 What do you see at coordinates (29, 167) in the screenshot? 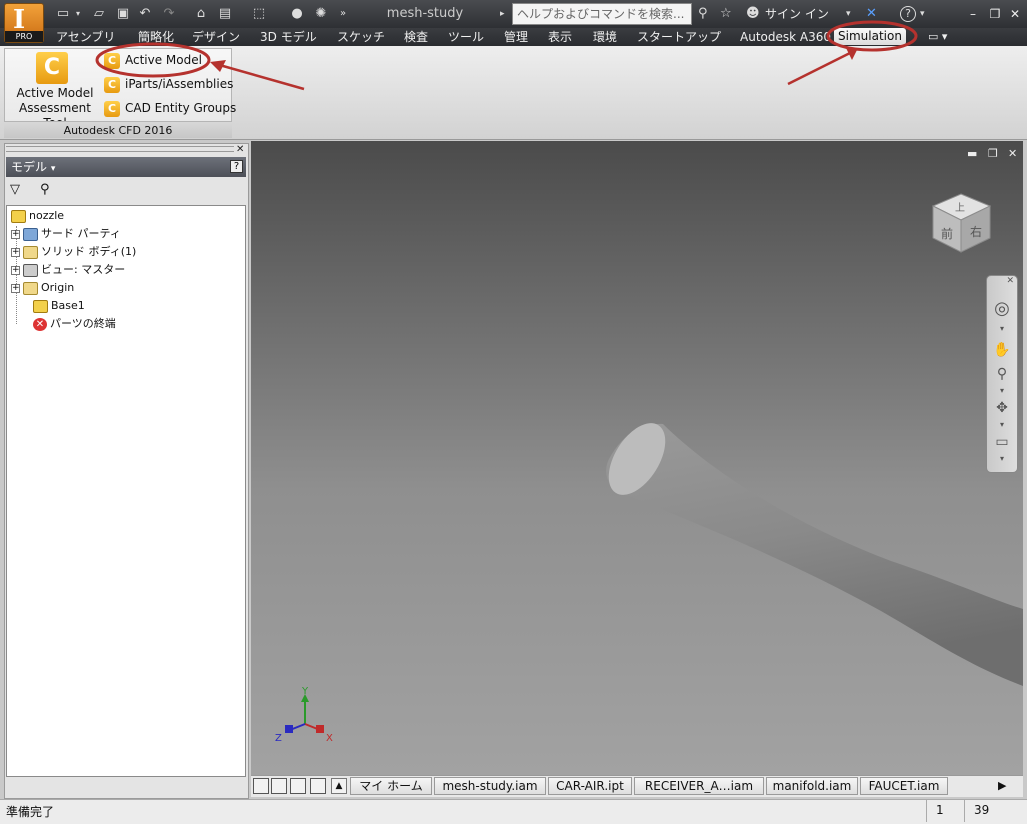
I see `browser-title: モデル` at bounding box center [29, 167].